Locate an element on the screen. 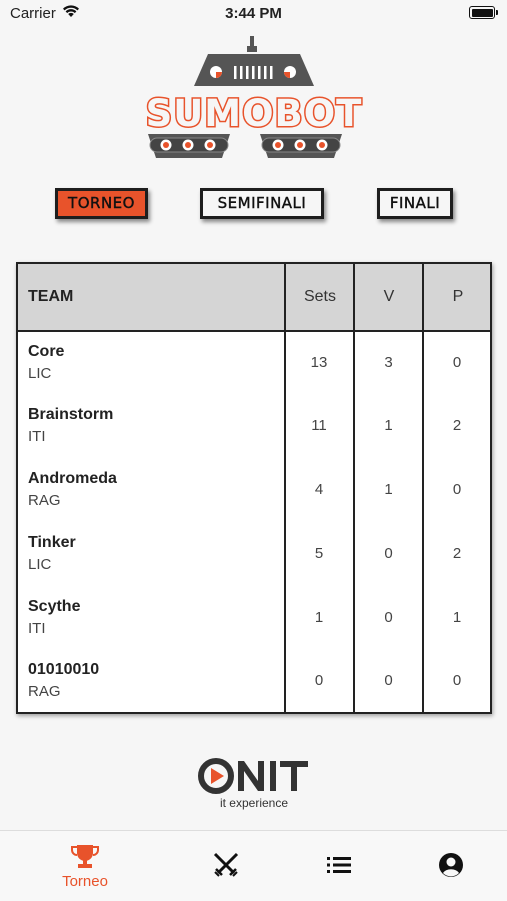 This screenshot has width=507, height=901. tabbar-profile is located at coordinates (447, 866).